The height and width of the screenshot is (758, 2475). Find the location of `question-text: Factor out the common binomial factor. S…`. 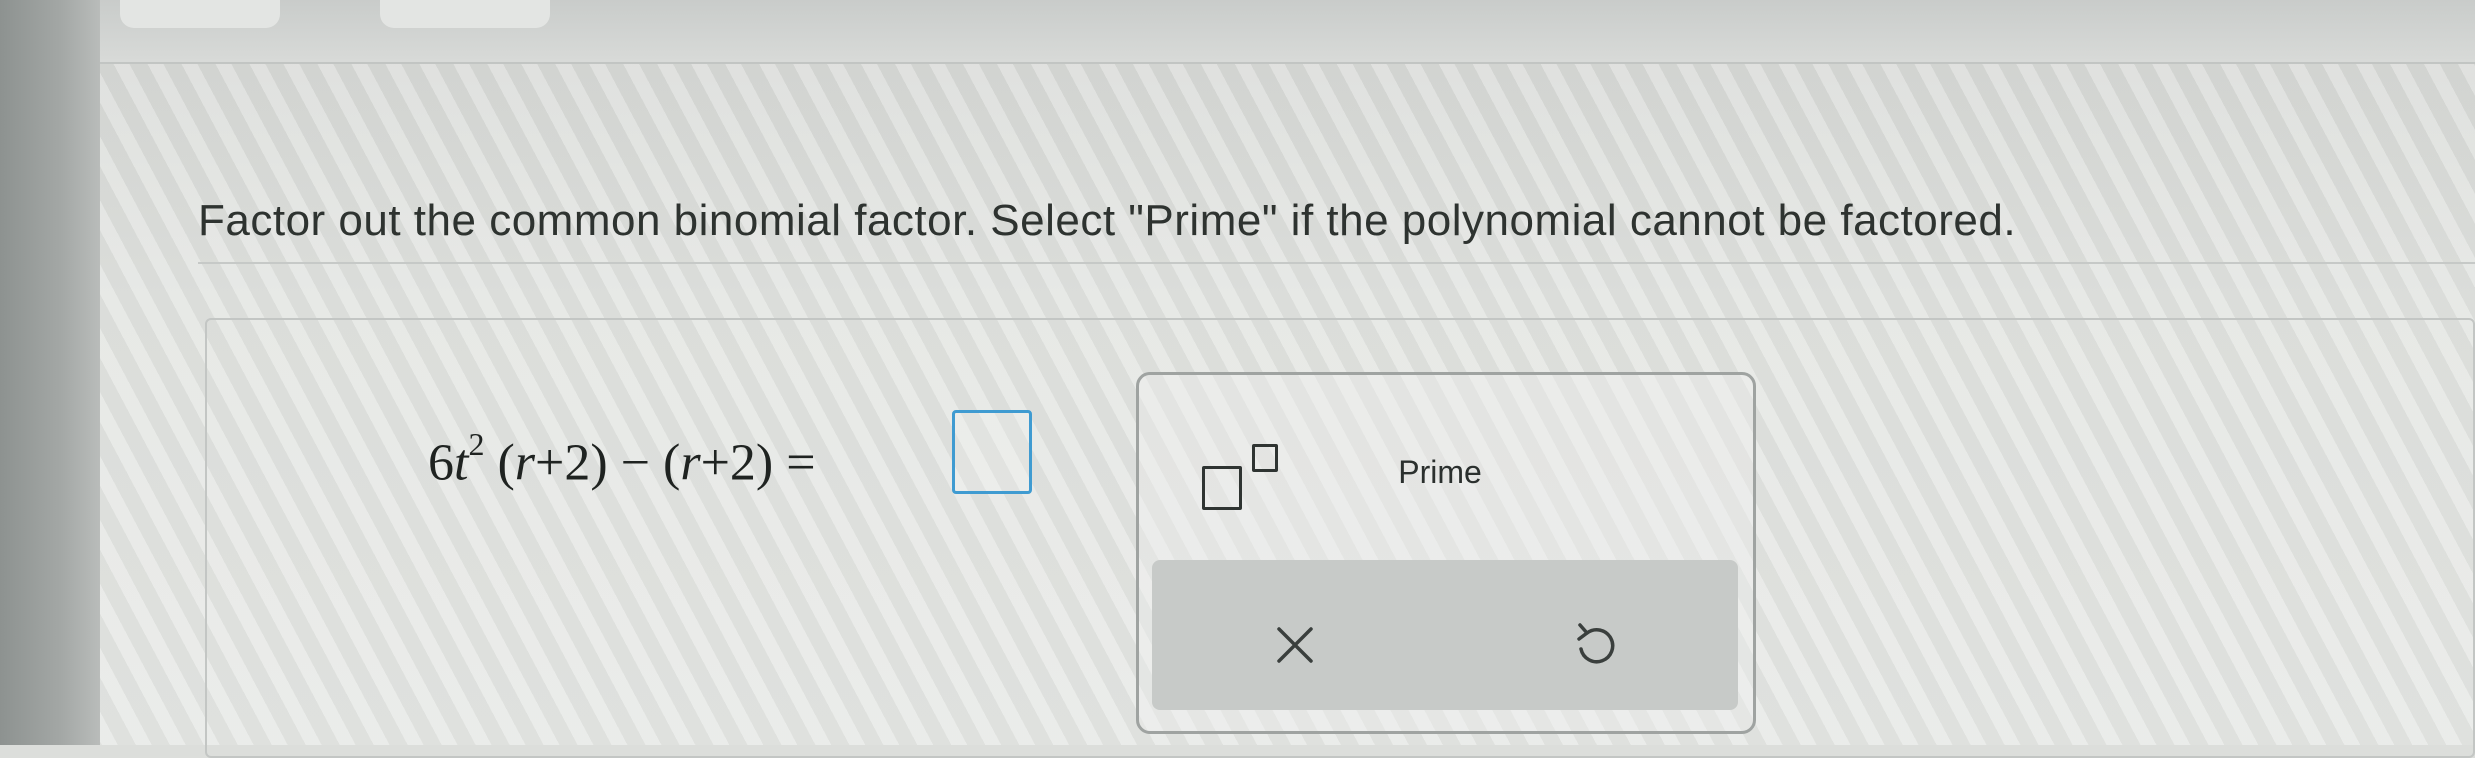

question-text: Factor out the common binomial factor. S… is located at coordinates (1107, 220).